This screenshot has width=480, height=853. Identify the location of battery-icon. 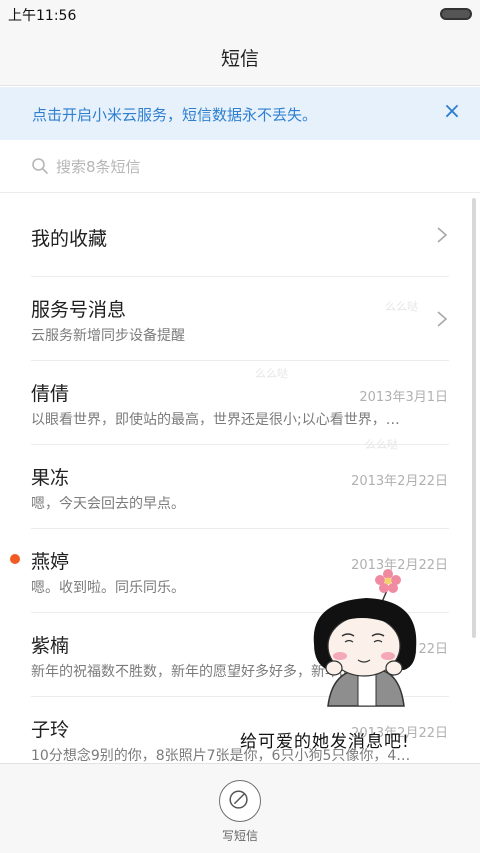
(456, 14).